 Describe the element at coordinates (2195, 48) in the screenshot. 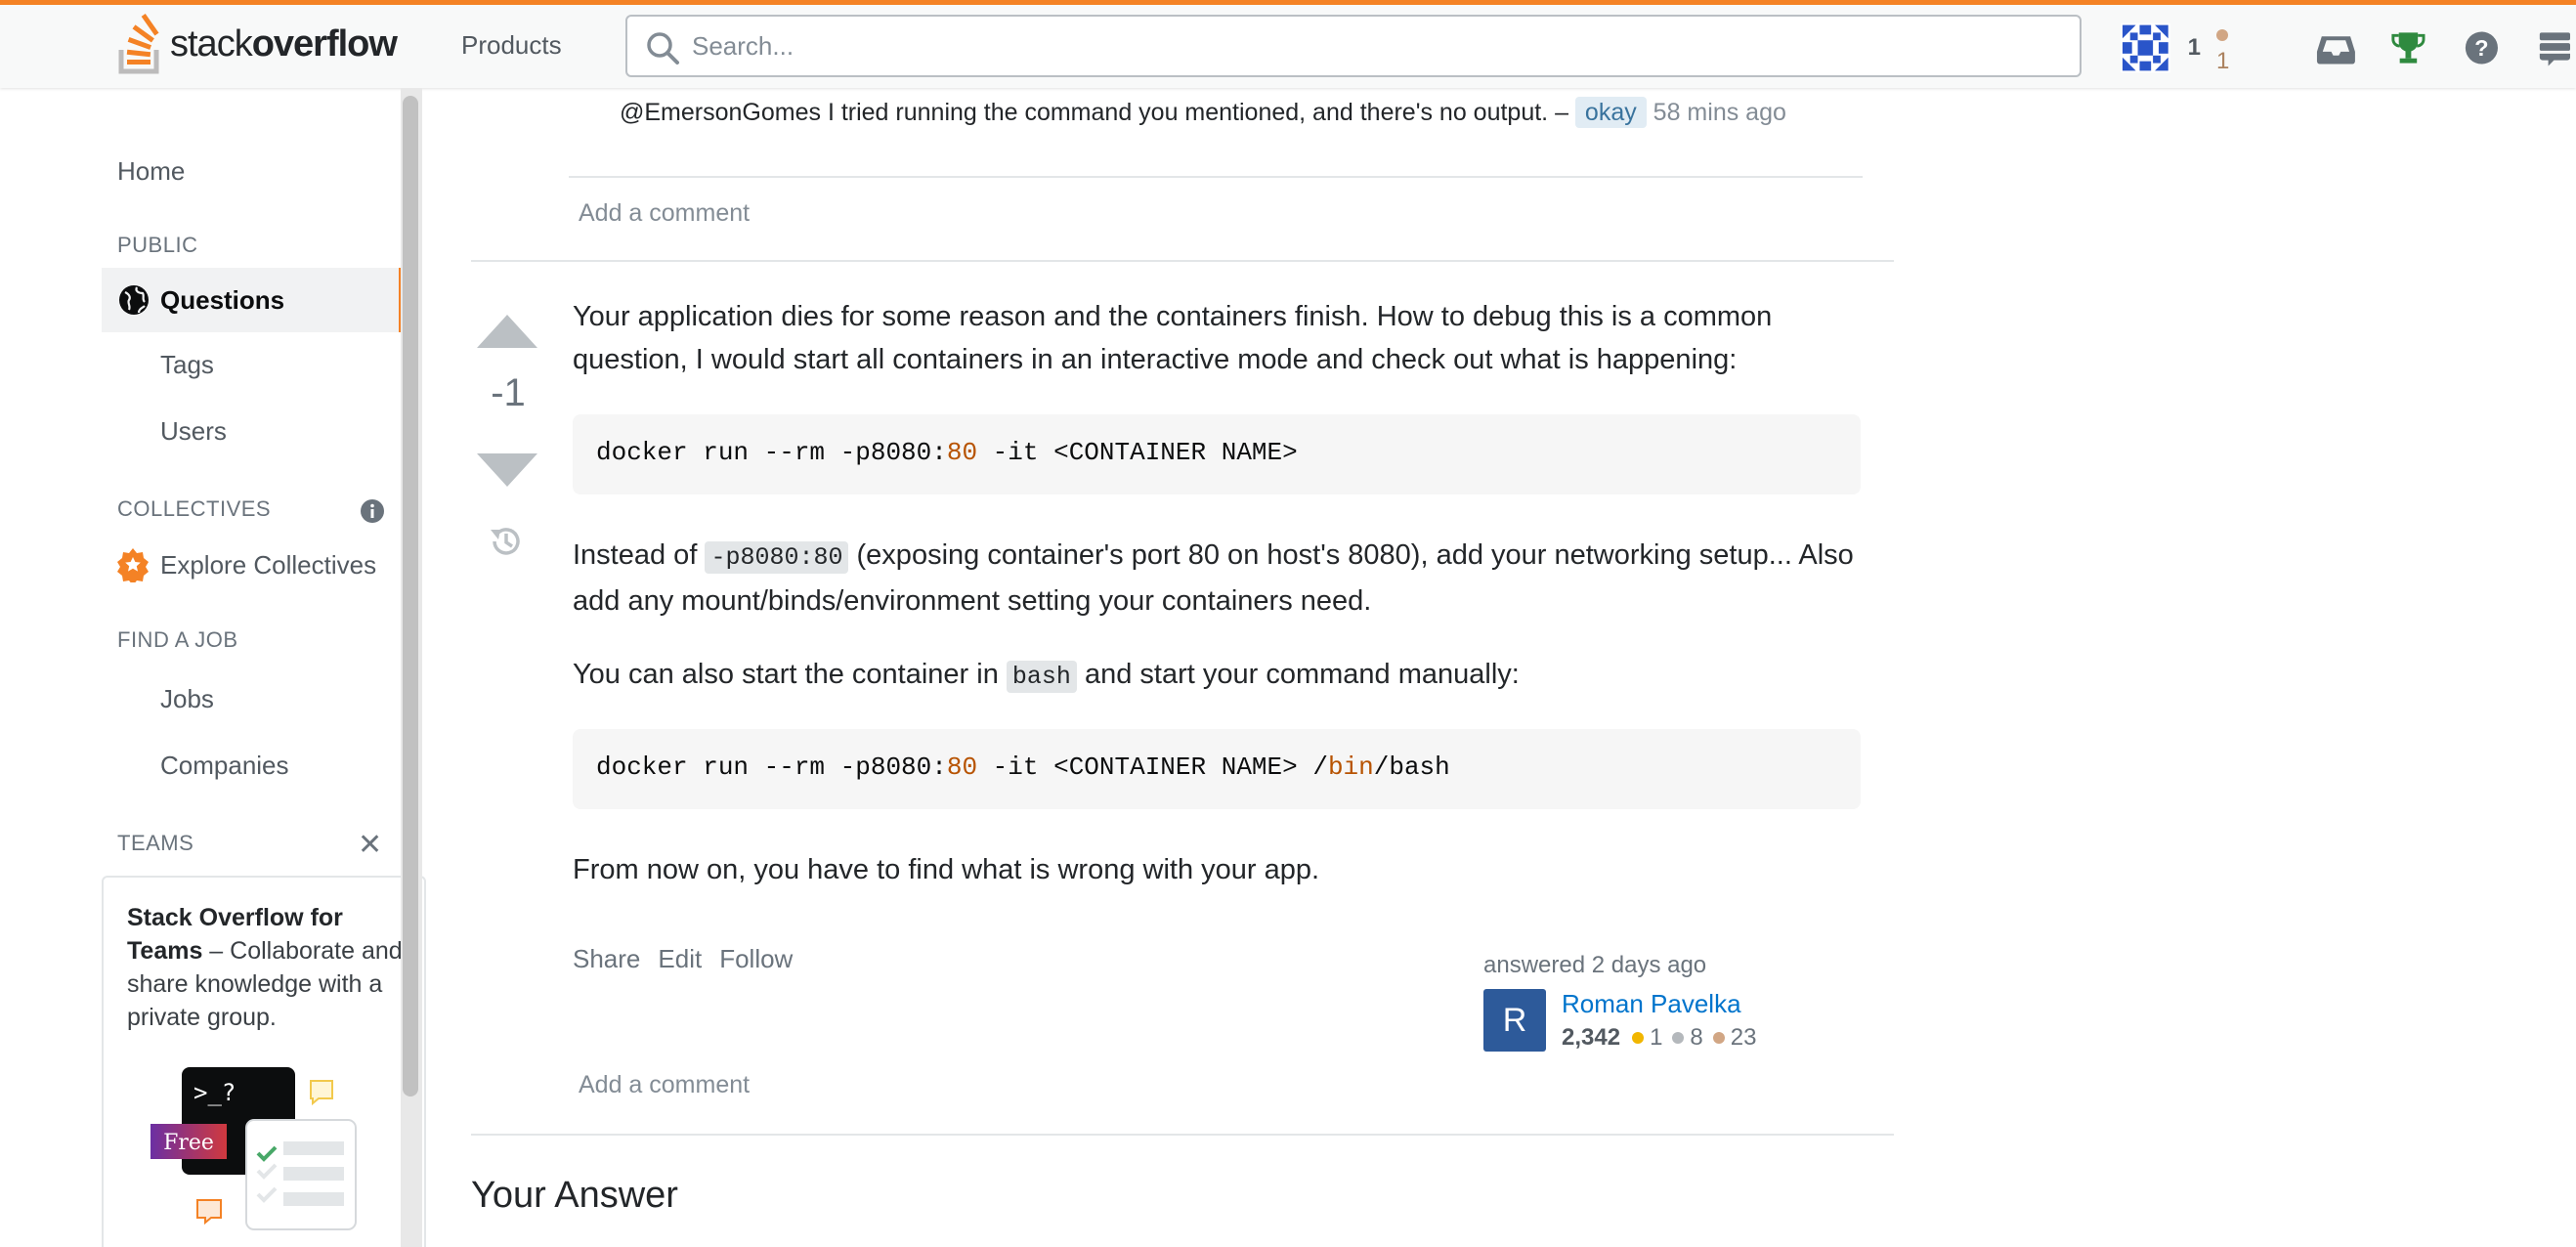

I see `reputation-count: 1` at that location.